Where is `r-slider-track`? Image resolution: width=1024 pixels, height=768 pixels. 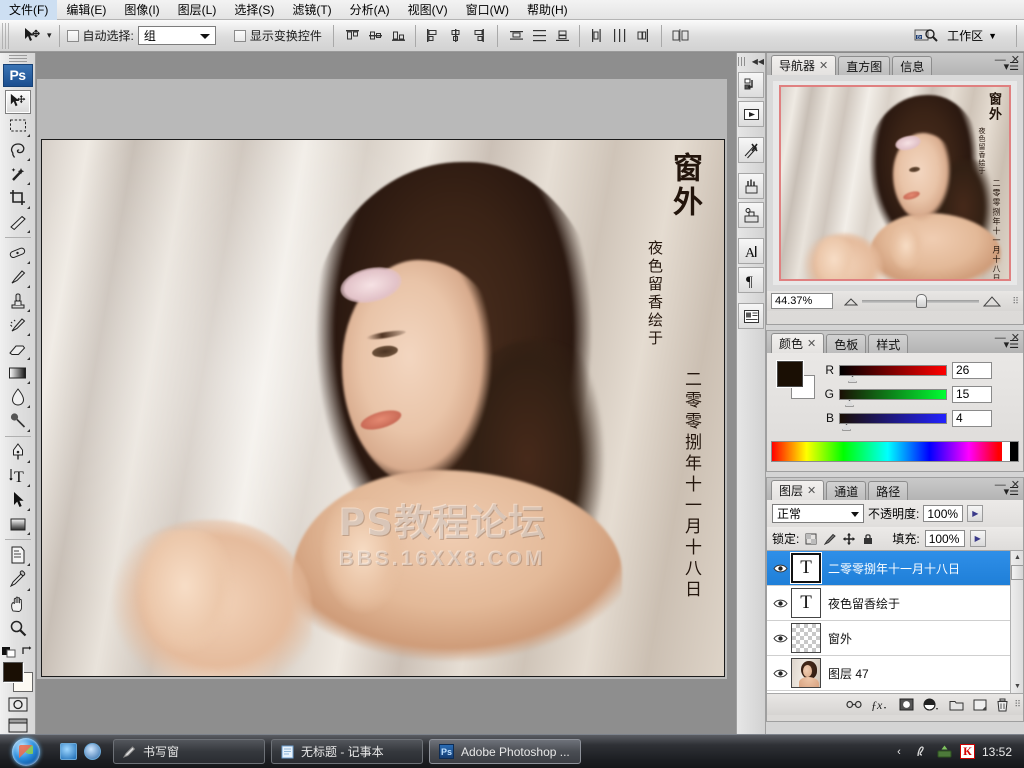 r-slider-track is located at coordinates (893, 373).